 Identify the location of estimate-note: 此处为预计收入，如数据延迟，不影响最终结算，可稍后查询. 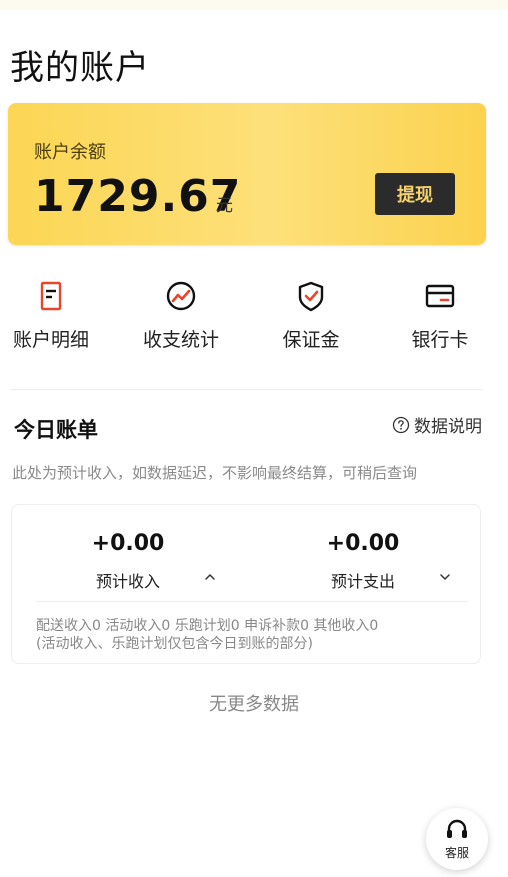
(215, 473).